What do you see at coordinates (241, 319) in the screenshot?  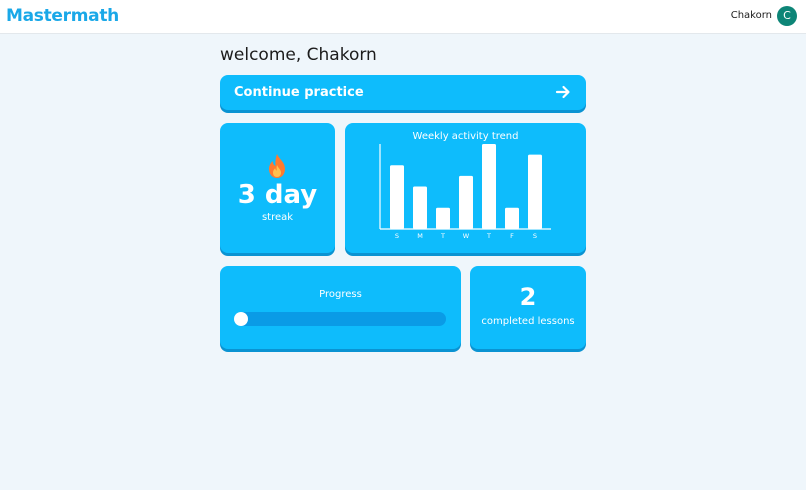 I see `progress-indicator` at bounding box center [241, 319].